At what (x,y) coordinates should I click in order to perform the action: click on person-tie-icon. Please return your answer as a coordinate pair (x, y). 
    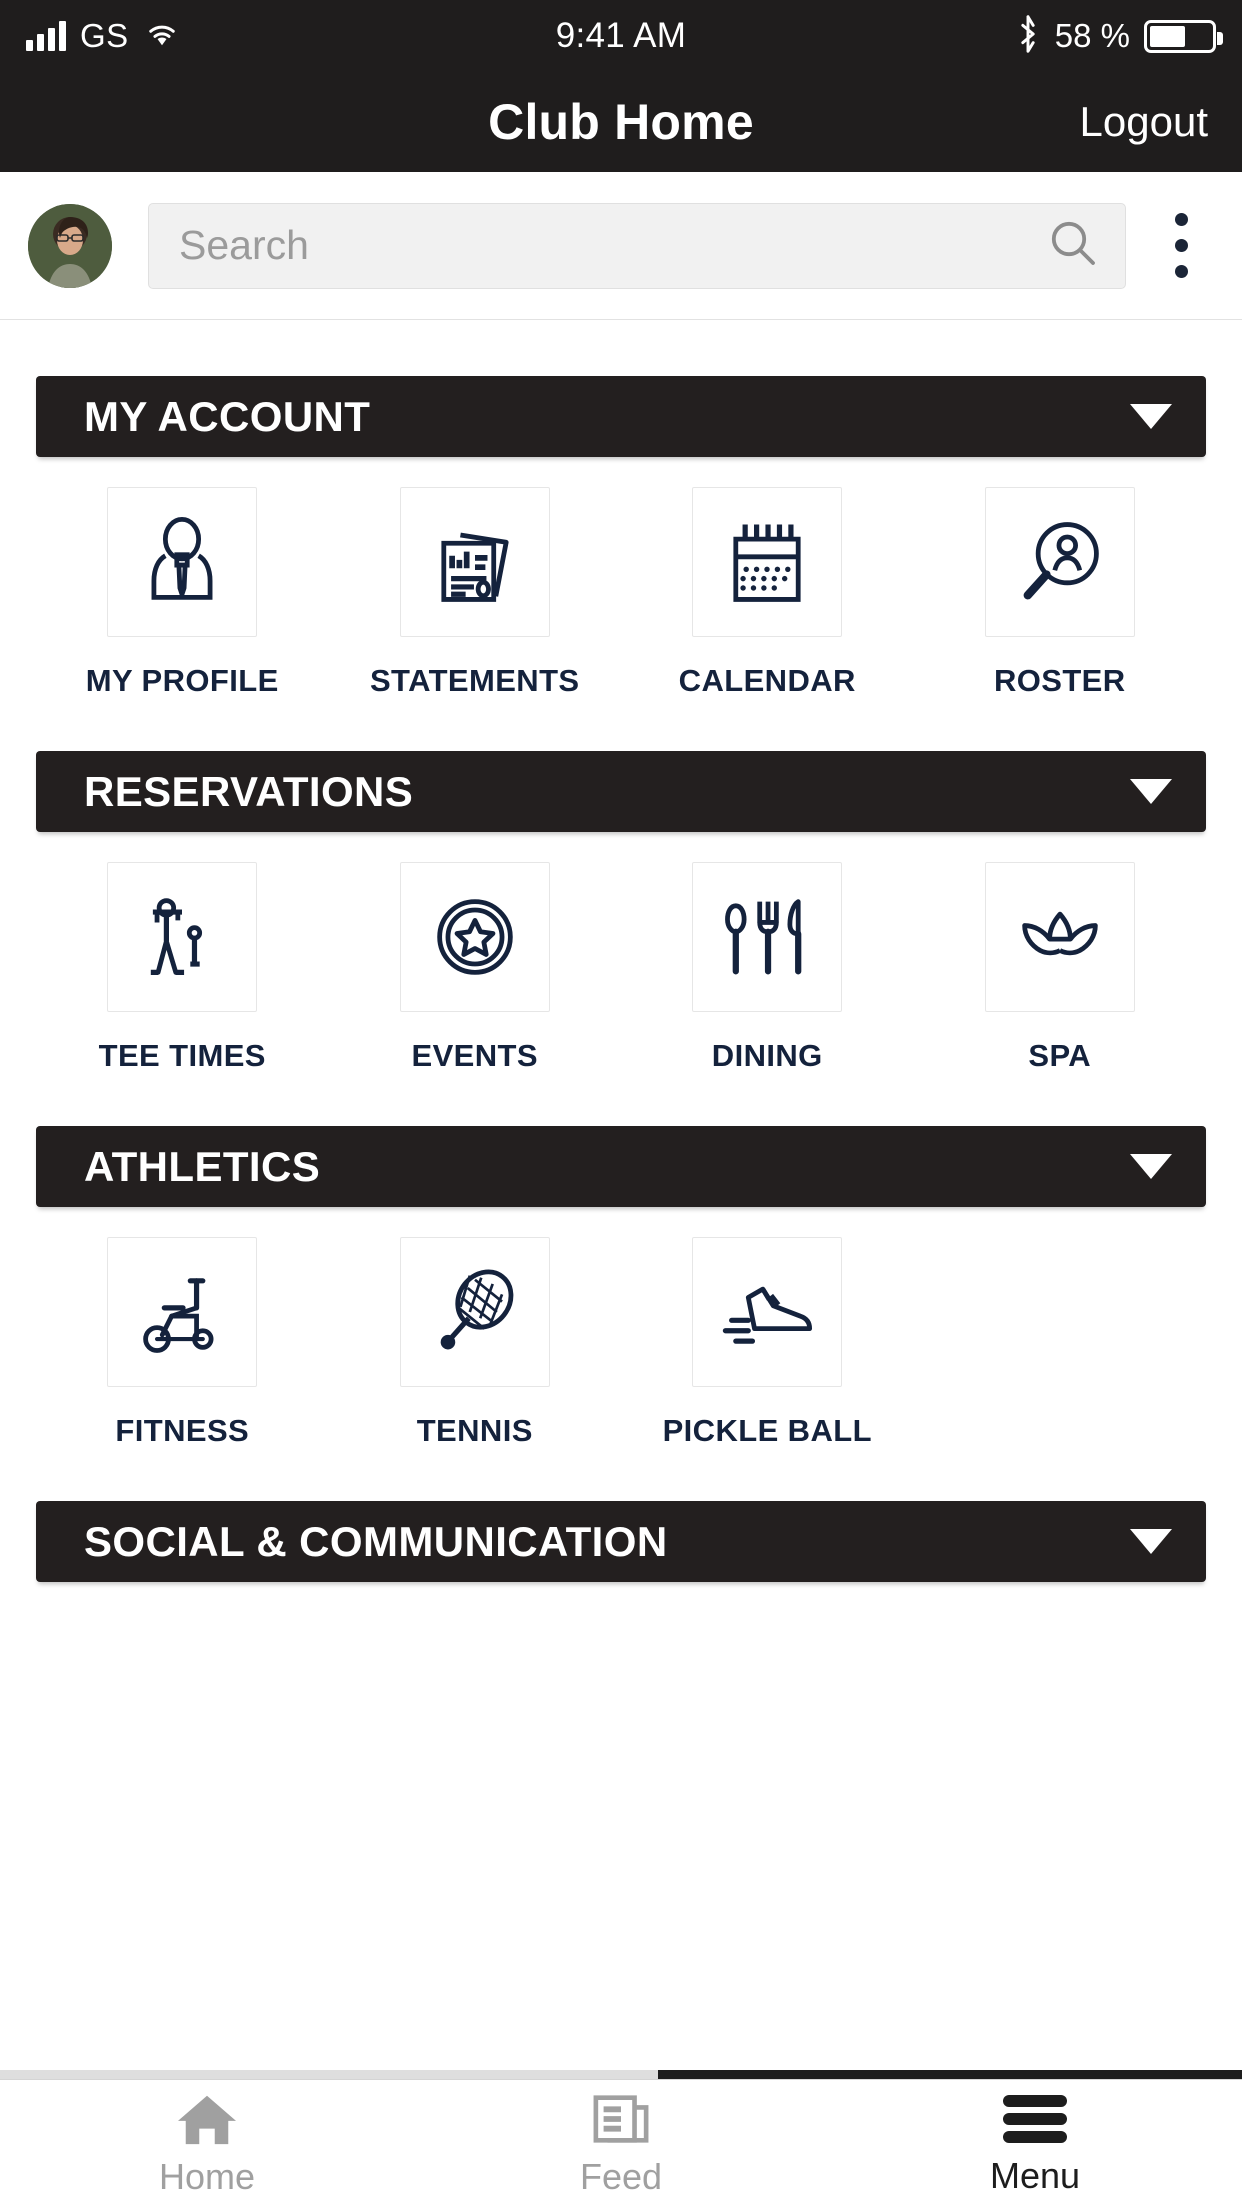
    Looking at the image, I should click on (182, 562).